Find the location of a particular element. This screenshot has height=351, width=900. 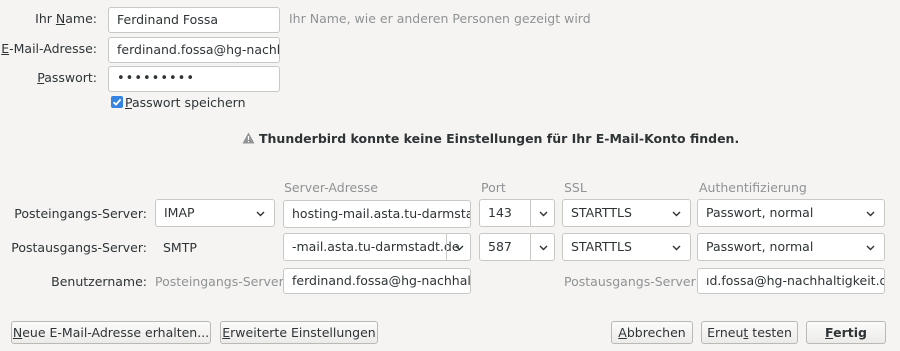

advanced-settings-button: Erweiterte Einstellungen is located at coordinates (299, 332).